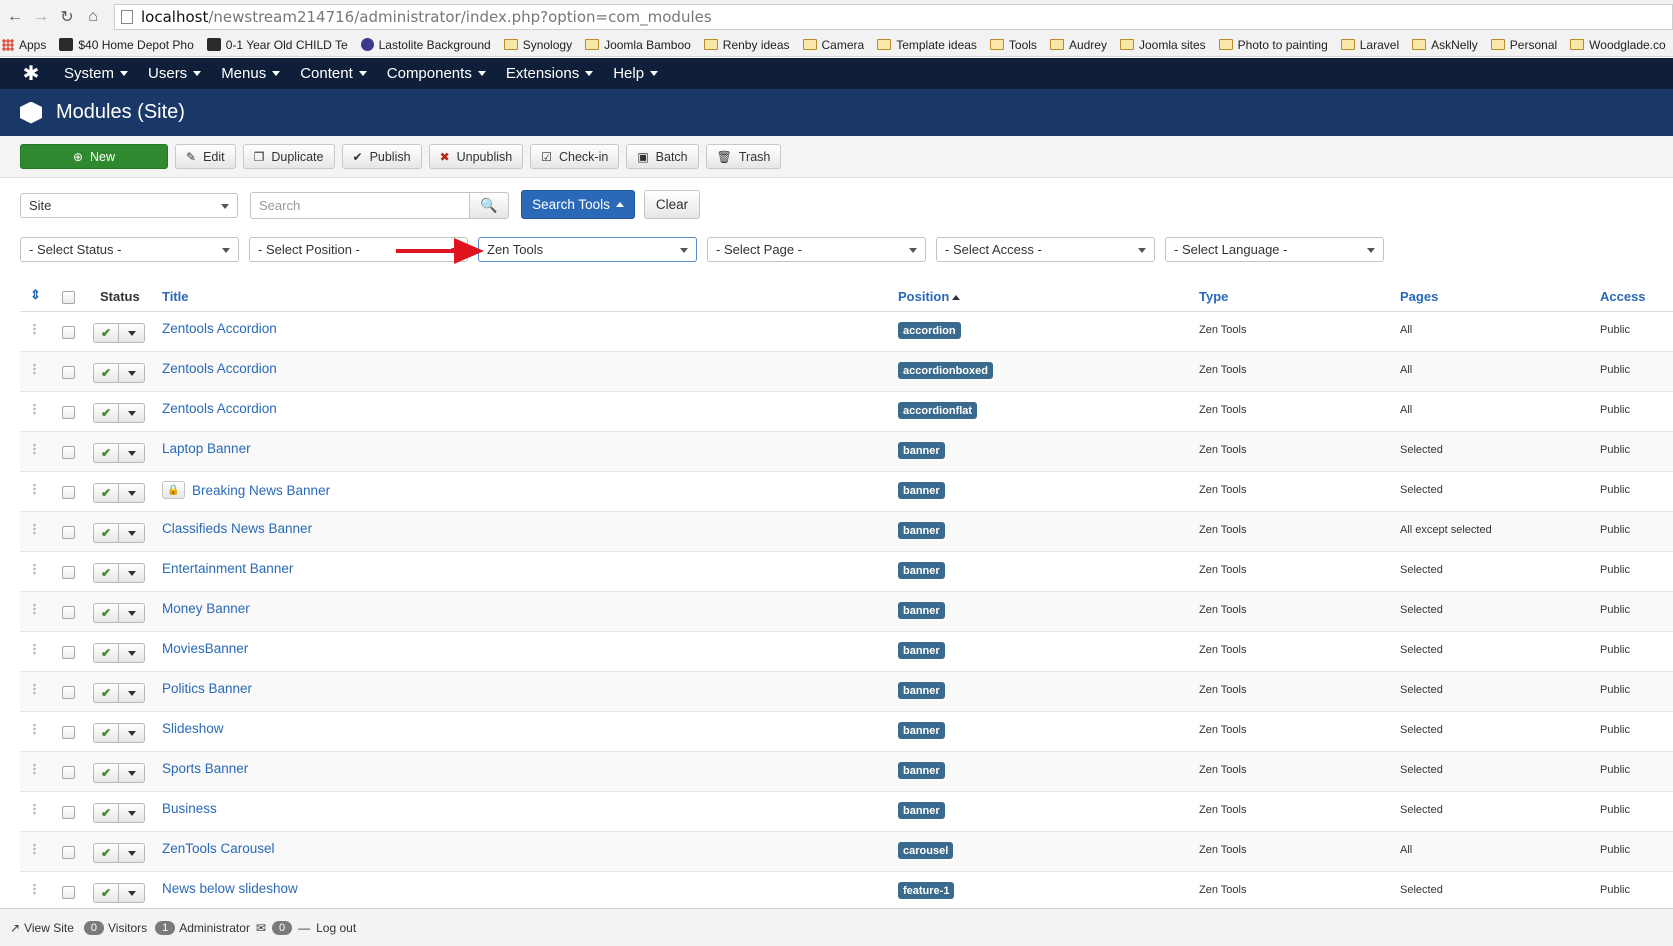 Image resolution: width=1673 pixels, height=946 pixels. I want to click on unpublish-button: ✖ Unpublish, so click(476, 156).